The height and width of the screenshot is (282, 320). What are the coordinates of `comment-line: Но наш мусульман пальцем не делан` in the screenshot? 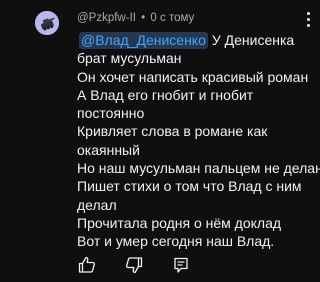 It's located at (198, 168).